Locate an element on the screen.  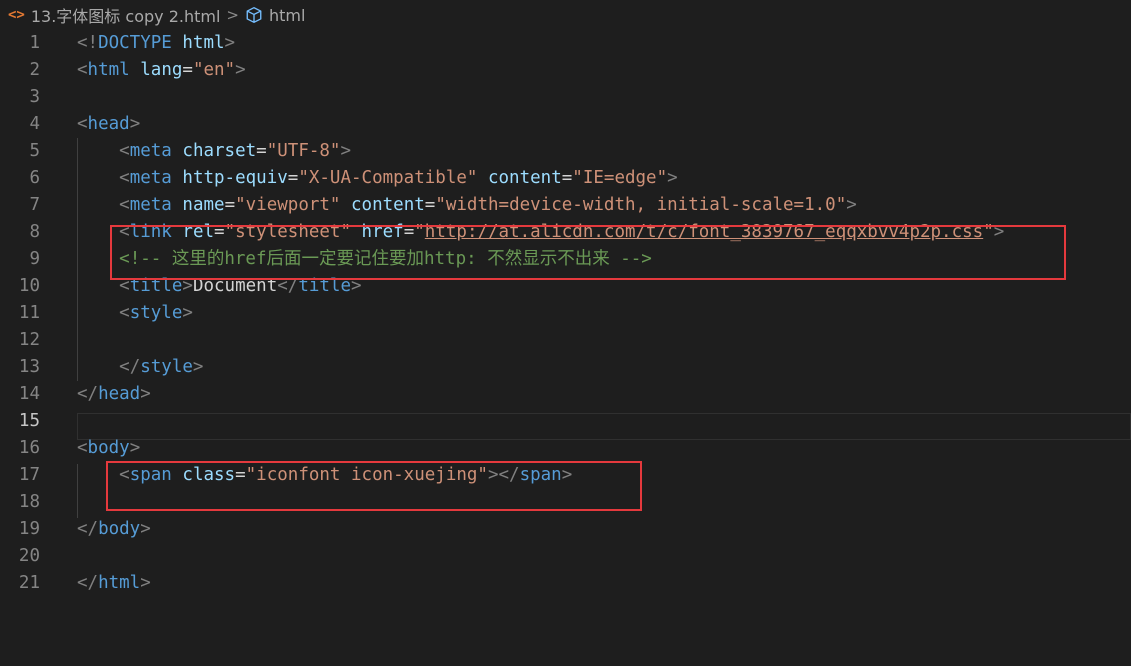
line-number: 6 is located at coordinates (34, 178).